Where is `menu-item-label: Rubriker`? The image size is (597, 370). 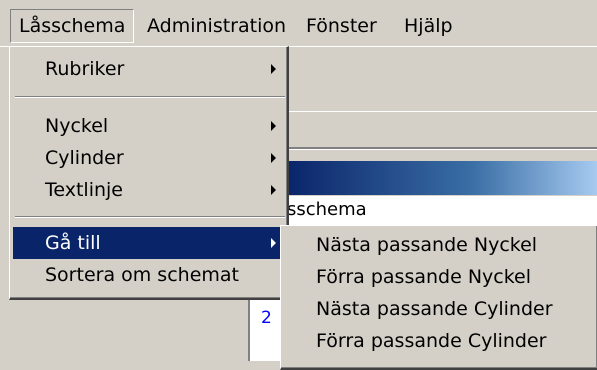 menu-item-label: Rubriker is located at coordinates (85, 69).